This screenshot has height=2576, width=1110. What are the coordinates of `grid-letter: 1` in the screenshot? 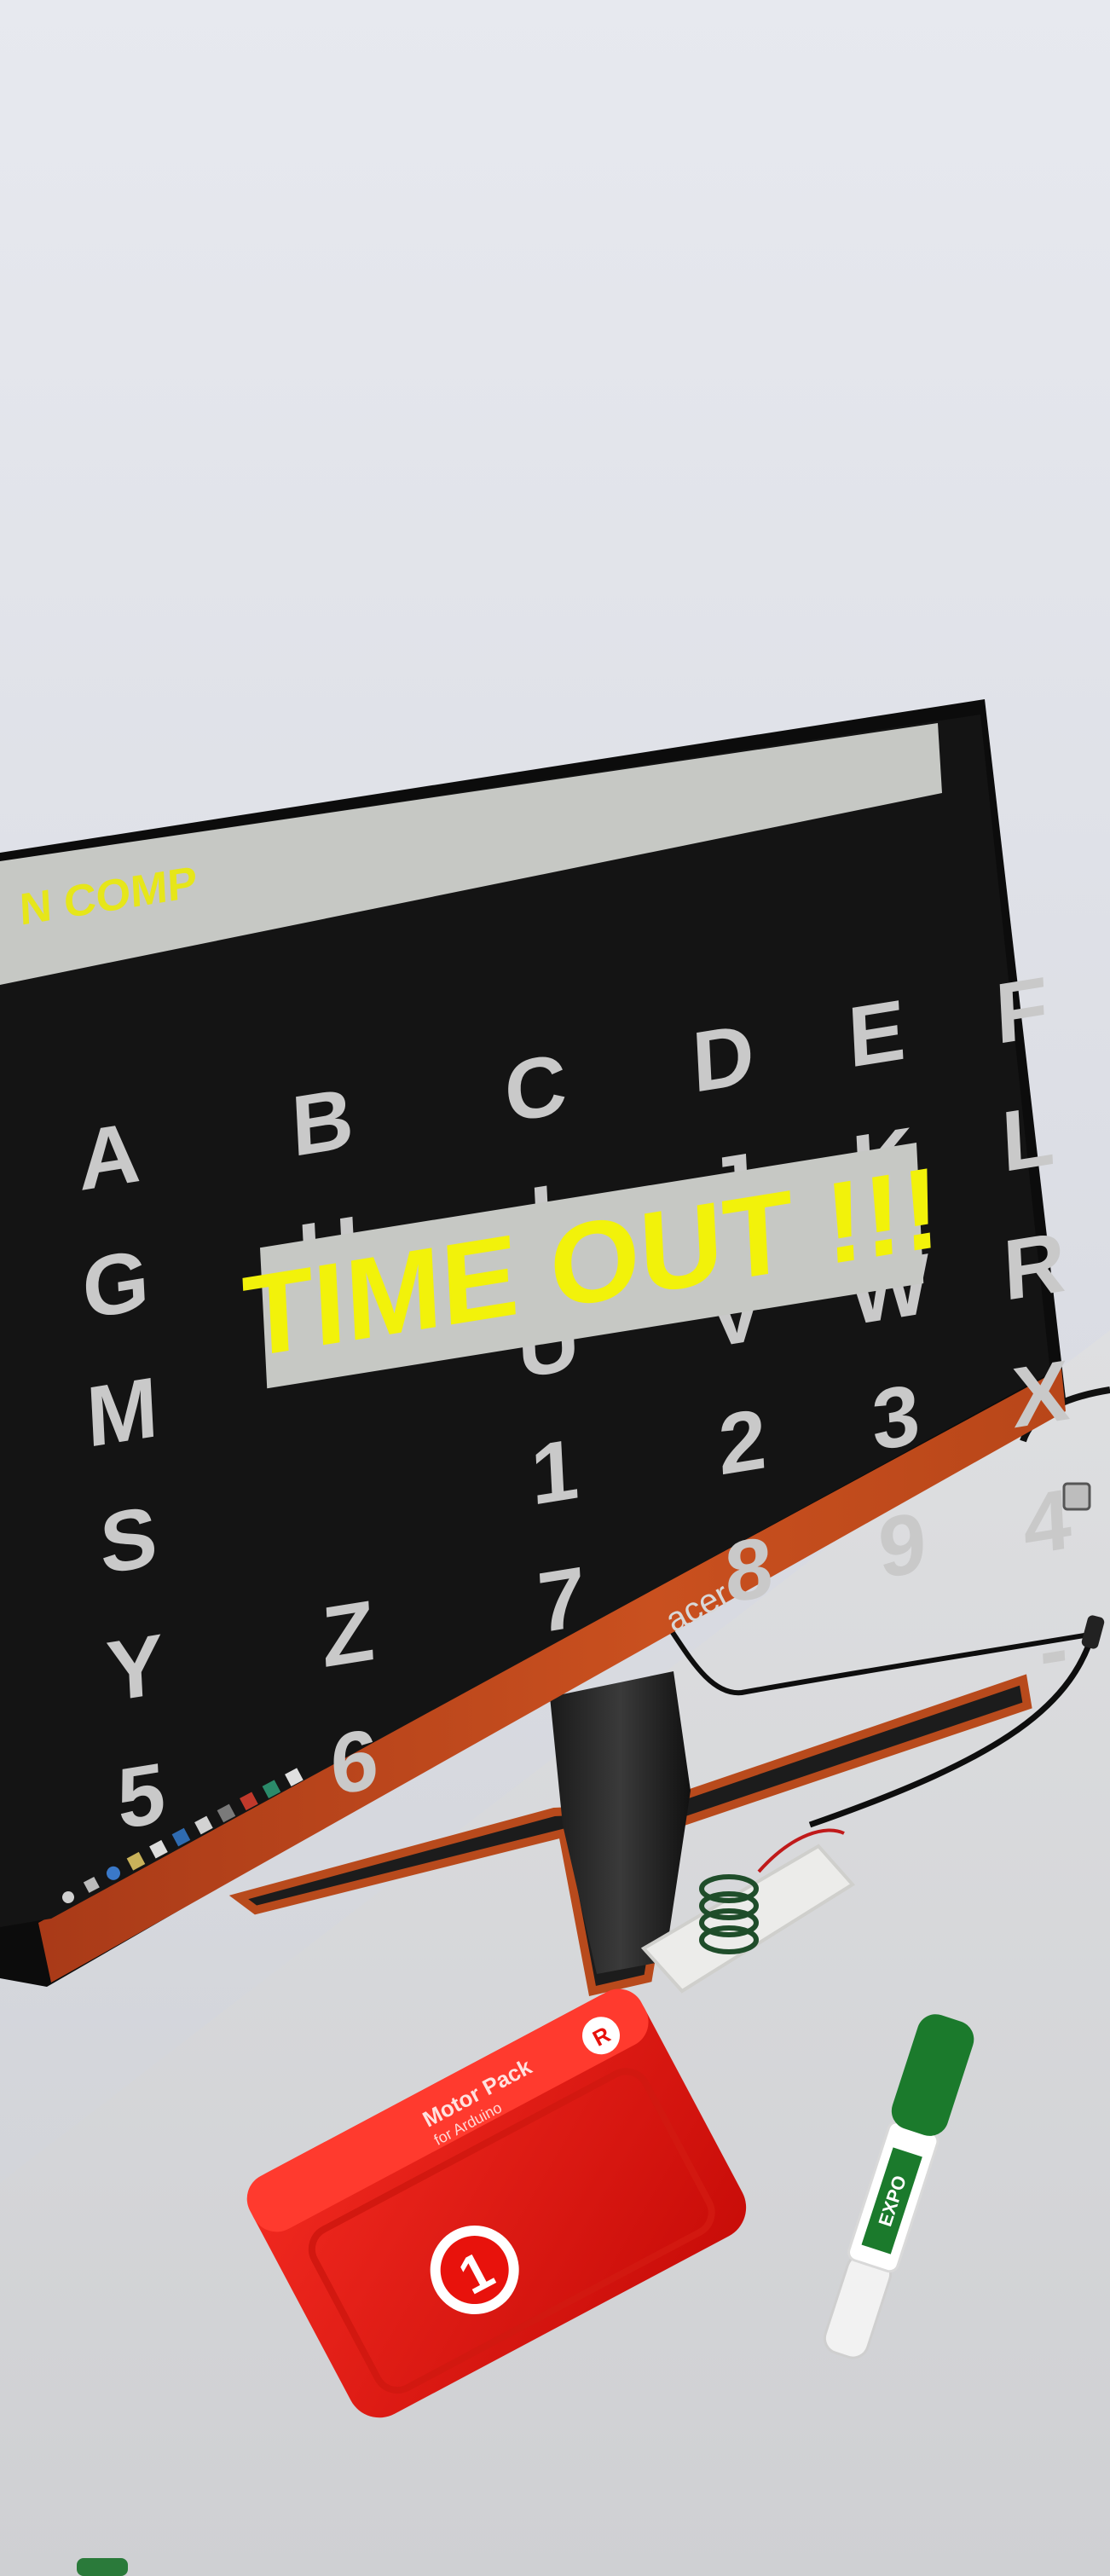 It's located at (555, 1473).